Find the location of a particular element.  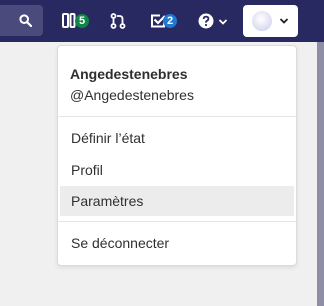

user-display-name: Angedestenebres is located at coordinates (129, 74).